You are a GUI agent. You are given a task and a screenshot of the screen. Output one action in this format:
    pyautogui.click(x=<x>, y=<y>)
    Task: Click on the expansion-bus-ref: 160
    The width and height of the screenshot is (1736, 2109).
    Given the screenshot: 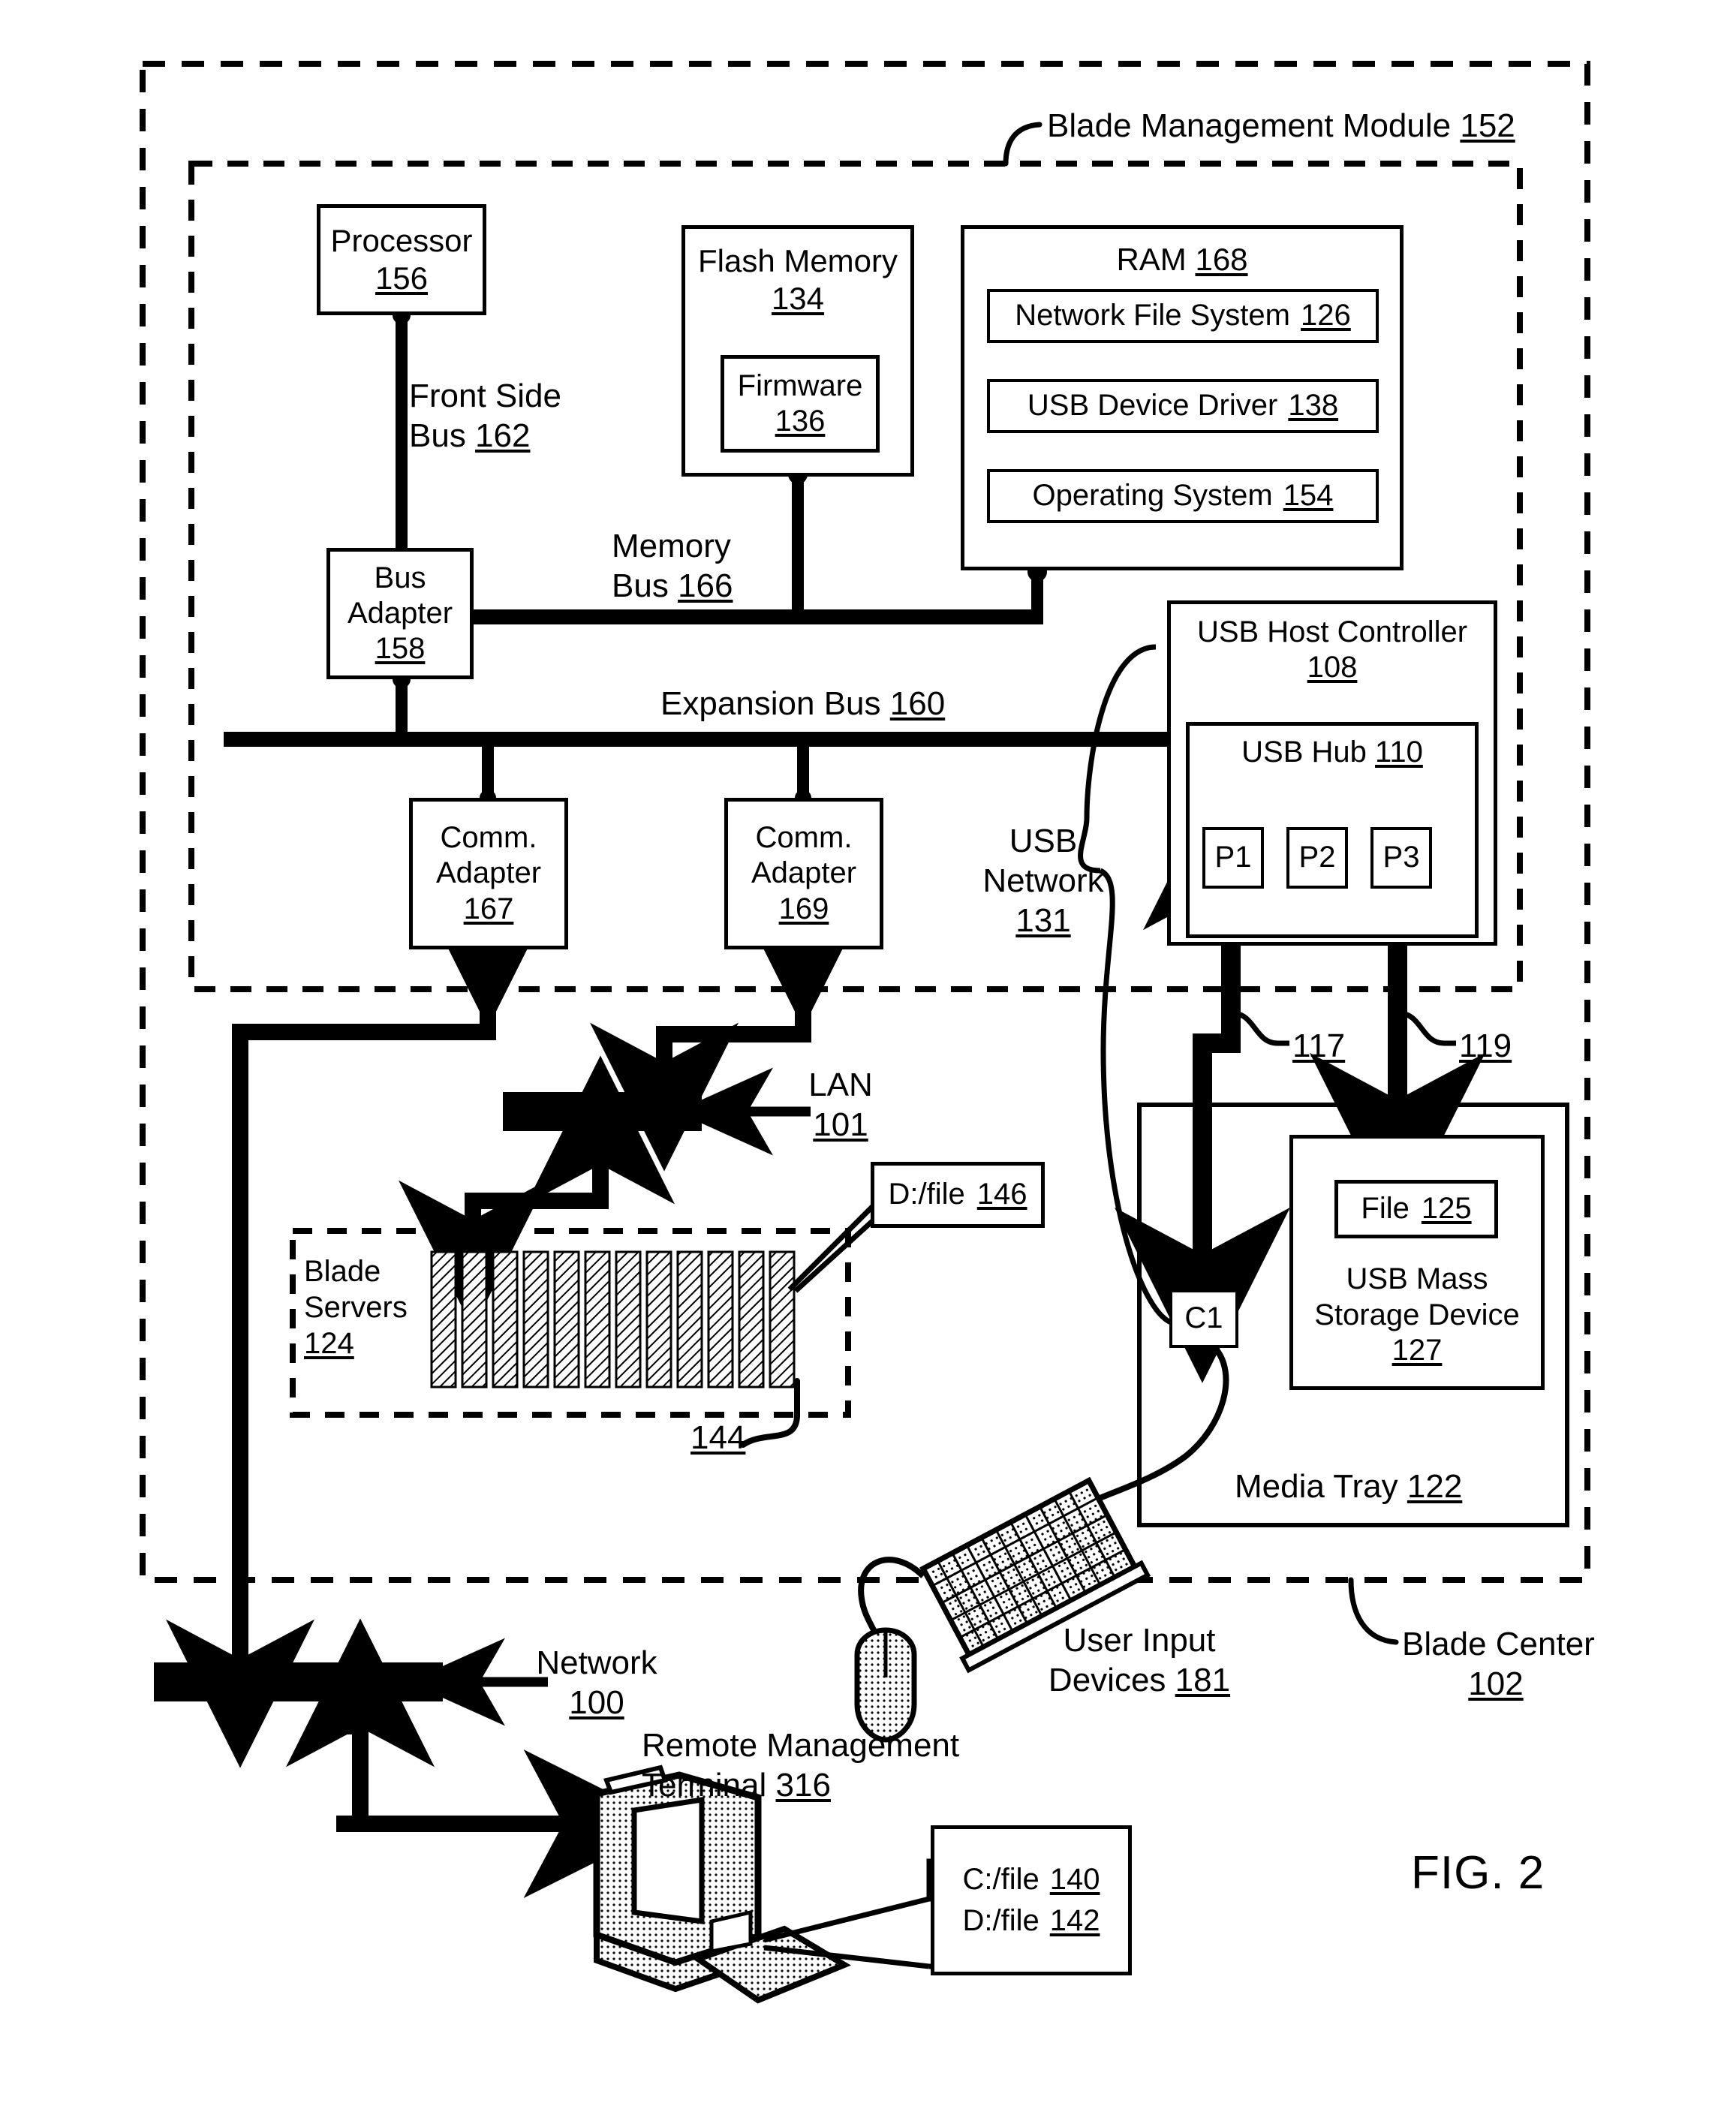 What is the action you would take?
    pyautogui.click(x=918, y=703)
    